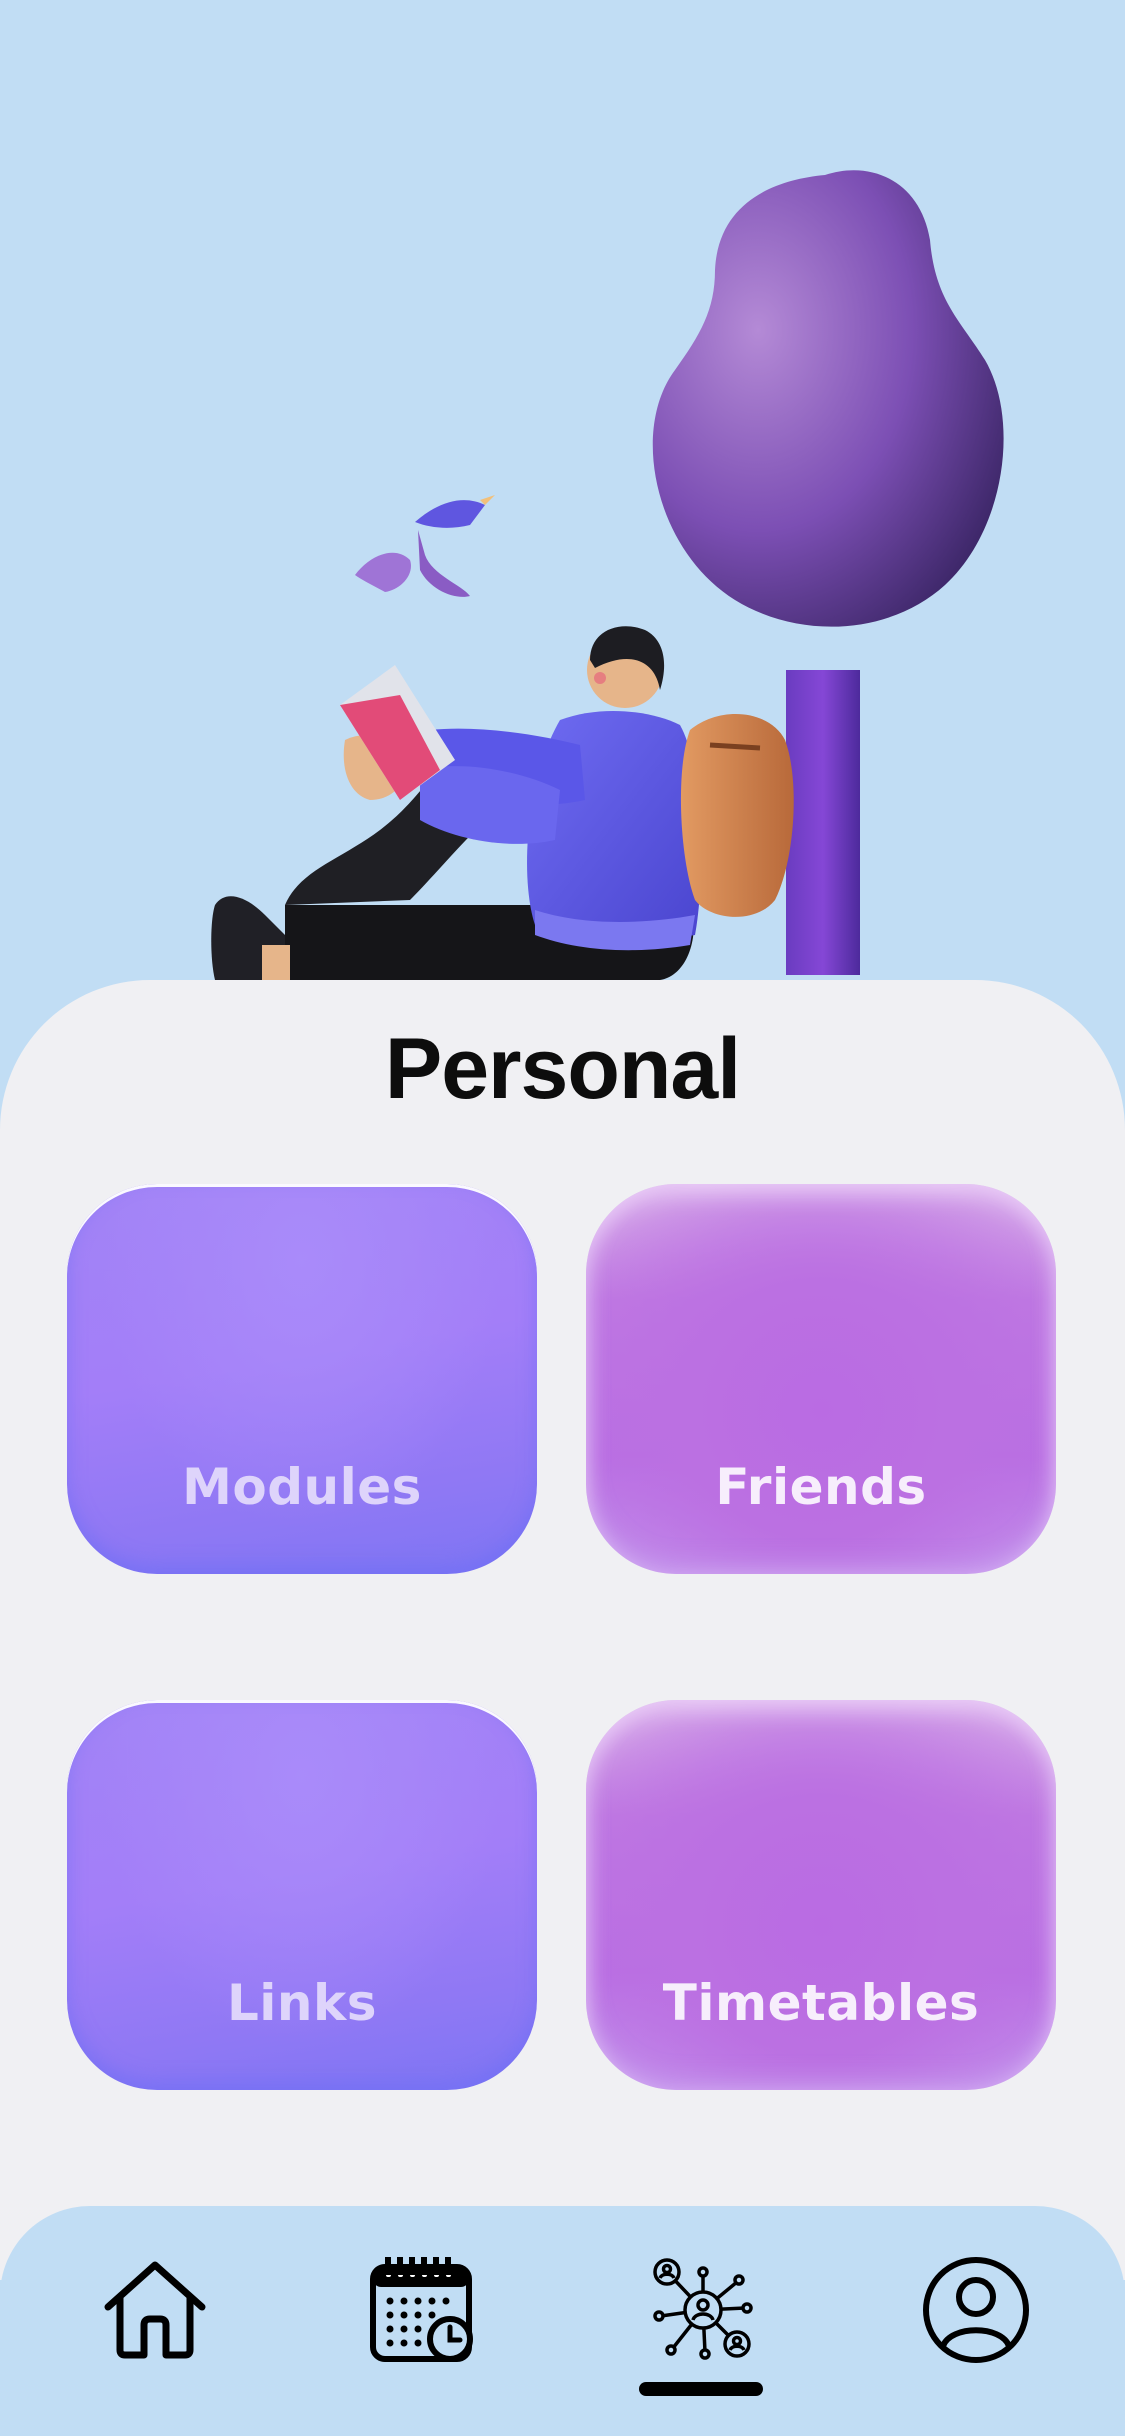 Image resolution: width=1125 pixels, height=2436 pixels. What do you see at coordinates (302, 2003) in the screenshot?
I see `links-card-label: Links` at bounding box center [302, 2003].